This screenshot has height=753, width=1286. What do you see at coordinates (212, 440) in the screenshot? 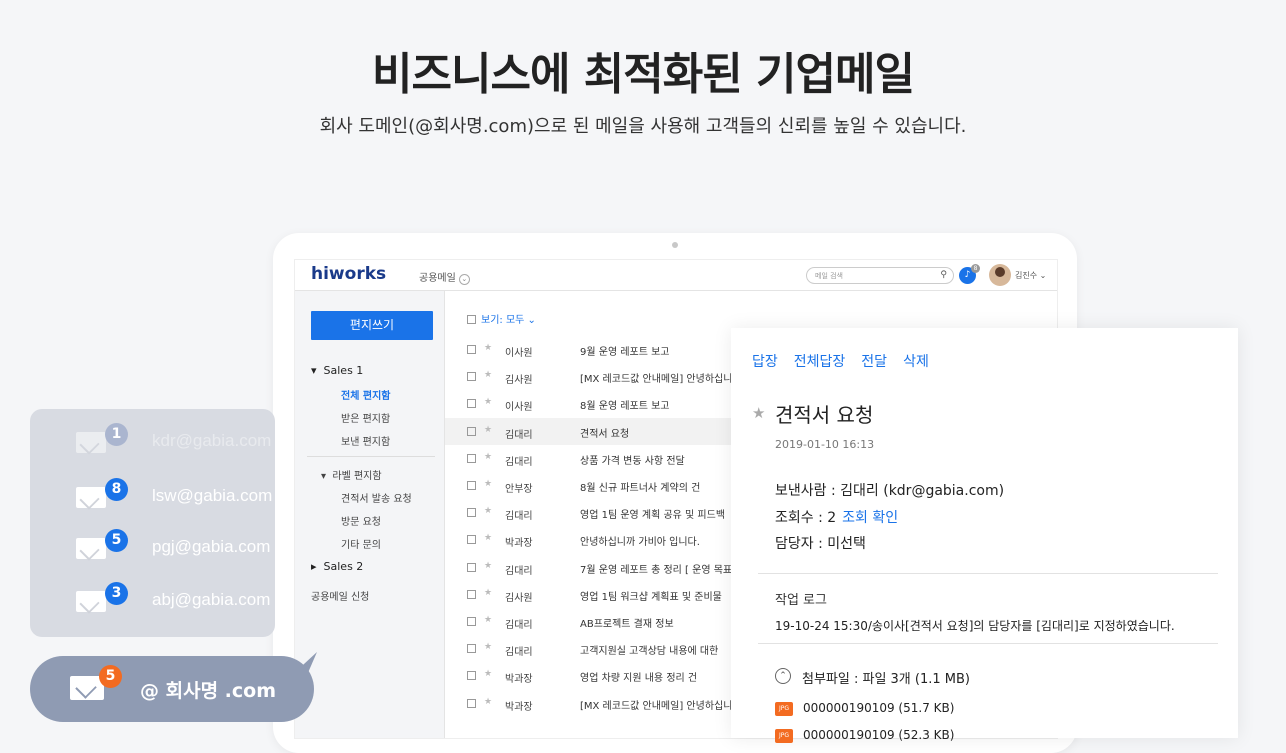
I see `account-email: kdr@gabia.com` at bounding box center [212, 440].